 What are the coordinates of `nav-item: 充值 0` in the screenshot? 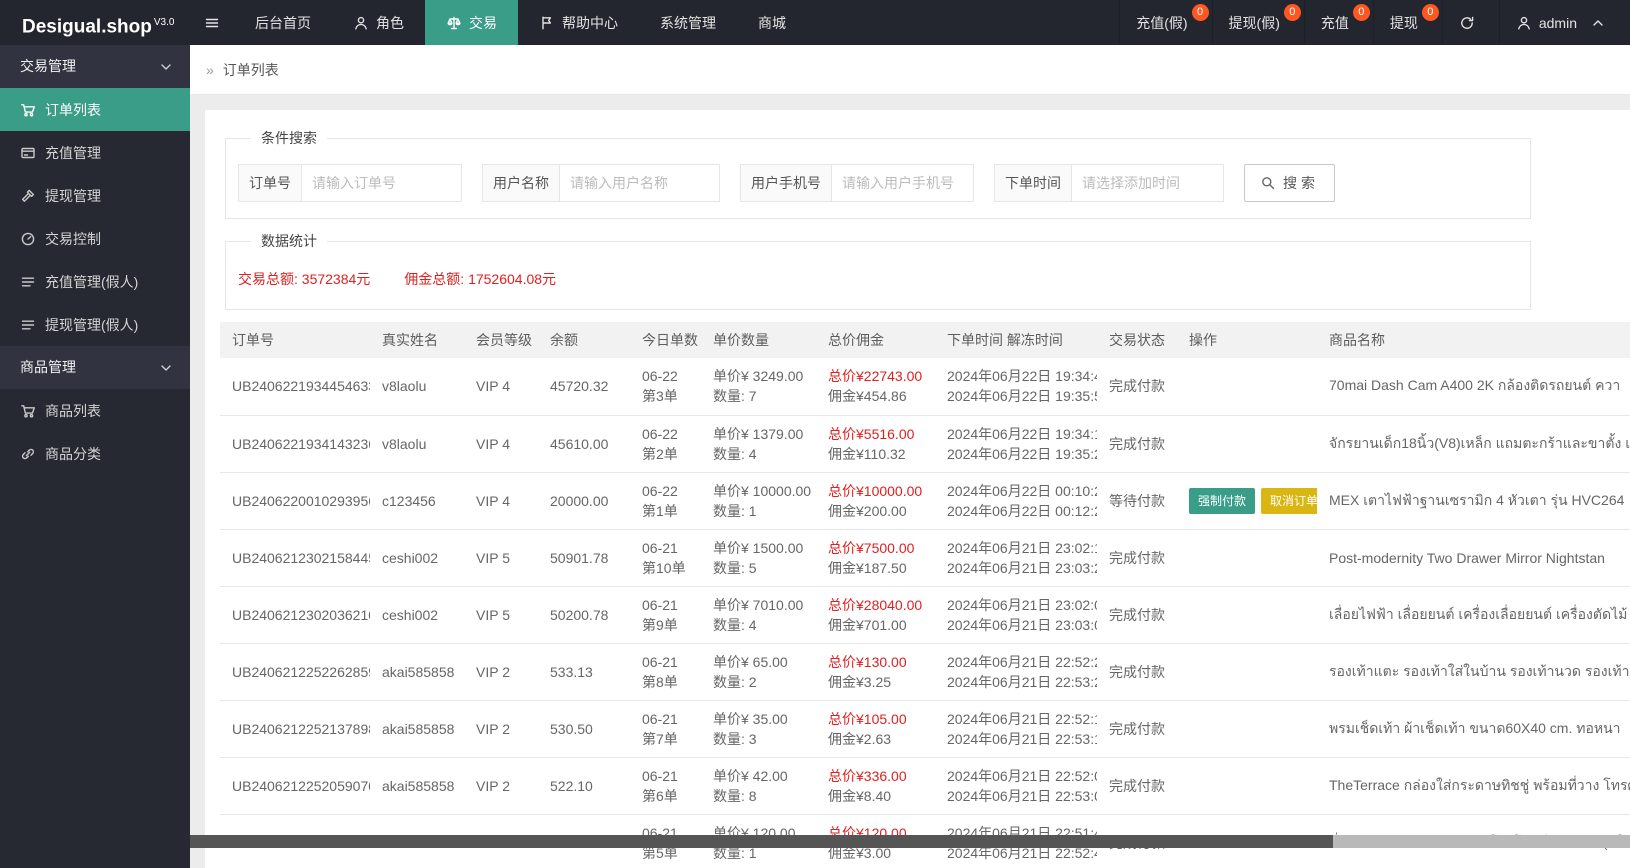 It's located at (1338, 22).